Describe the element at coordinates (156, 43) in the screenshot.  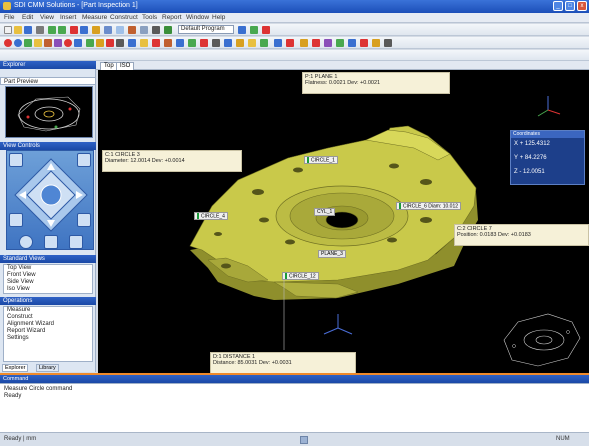
I see `clear-icon` at that location.